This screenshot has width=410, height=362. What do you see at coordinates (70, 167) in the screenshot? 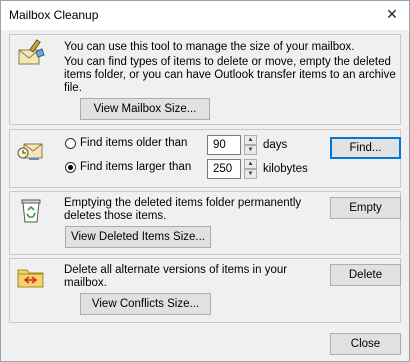
I see `larger-than-radio` at bounding box center [70, 167].